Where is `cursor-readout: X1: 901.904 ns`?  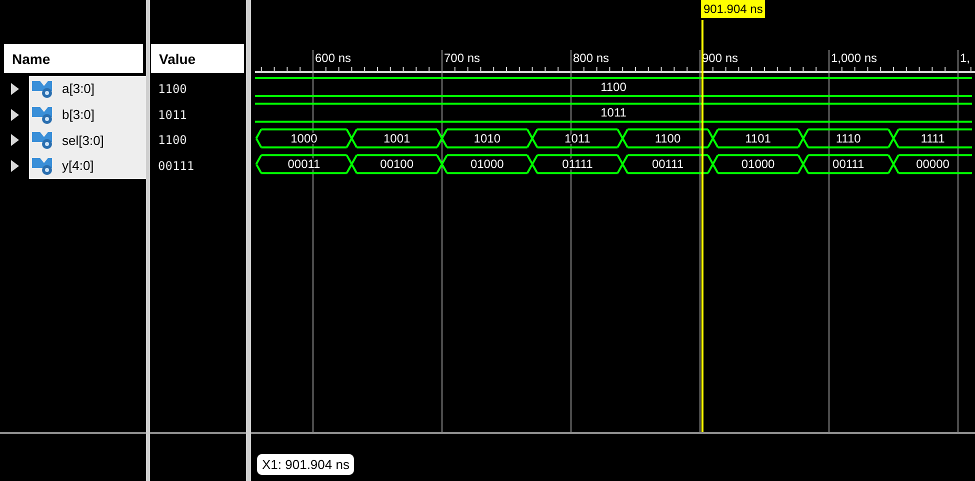 cursor-readout: X1: 901.904 ns is located at coordinates (305, 464).